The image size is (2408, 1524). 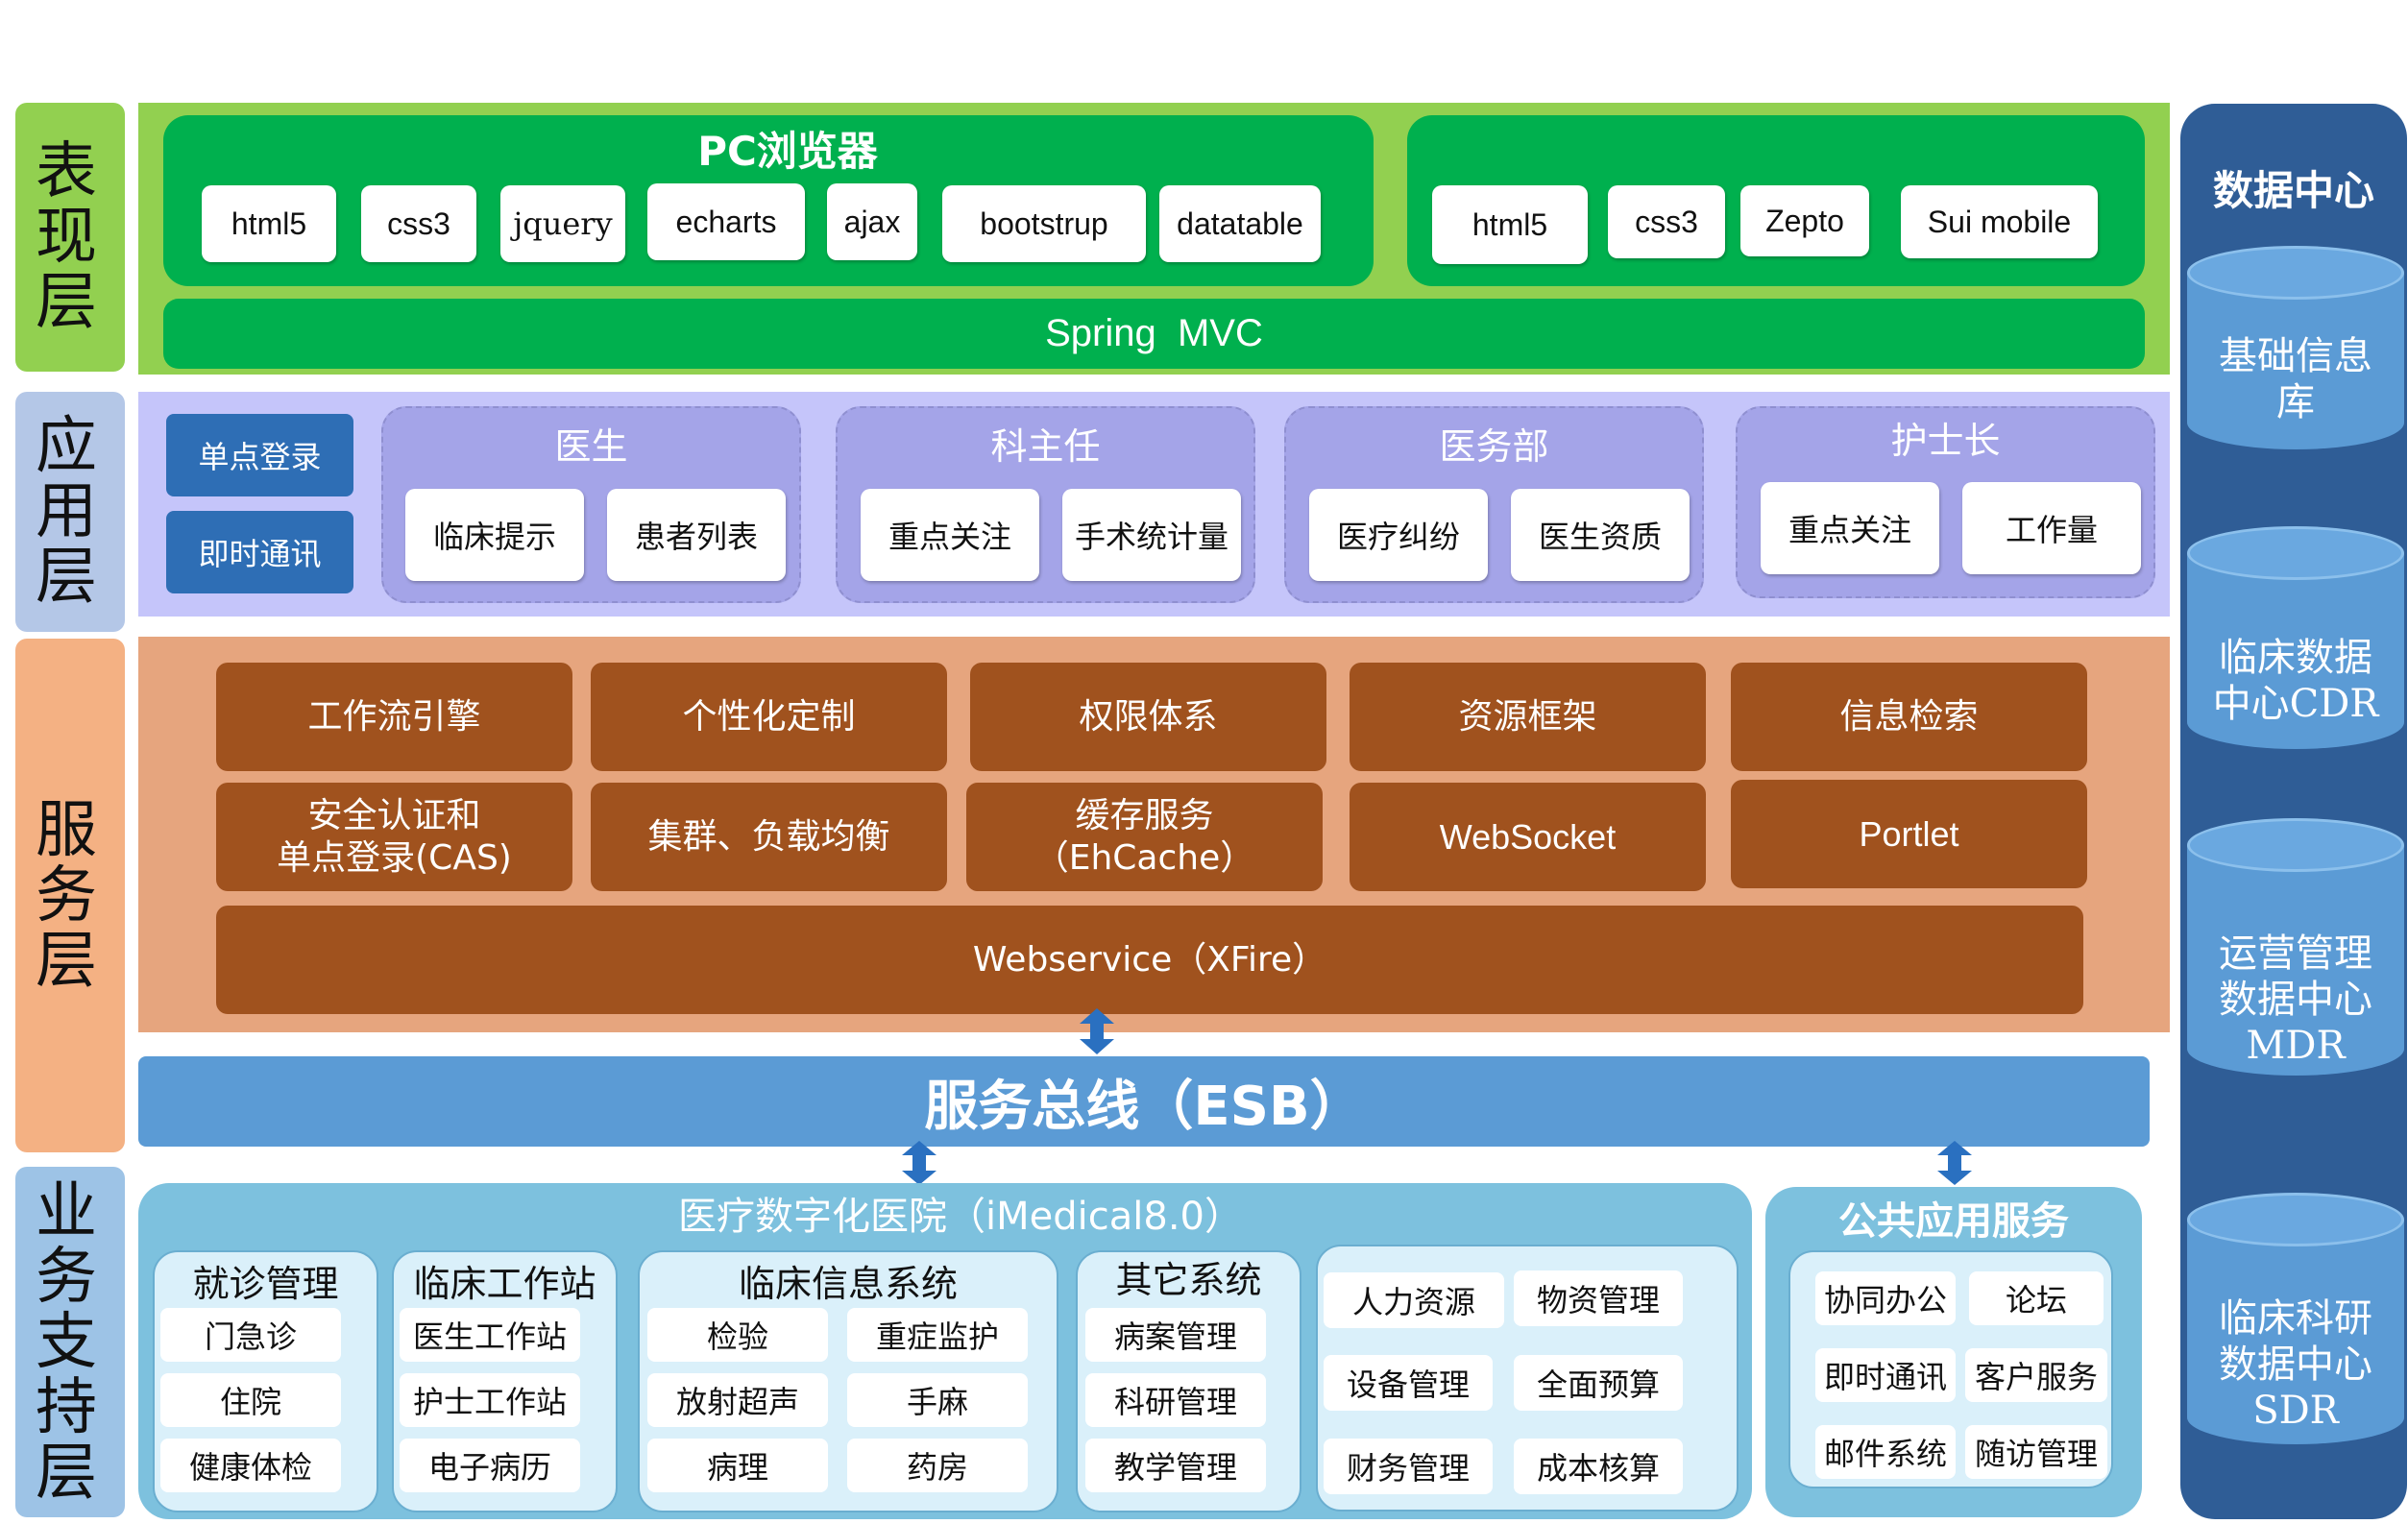 What do you see at coordinates (1148, 717) in the screenshot?
I see `permission-system: 权限体系` at bounding box center [1148, 717].